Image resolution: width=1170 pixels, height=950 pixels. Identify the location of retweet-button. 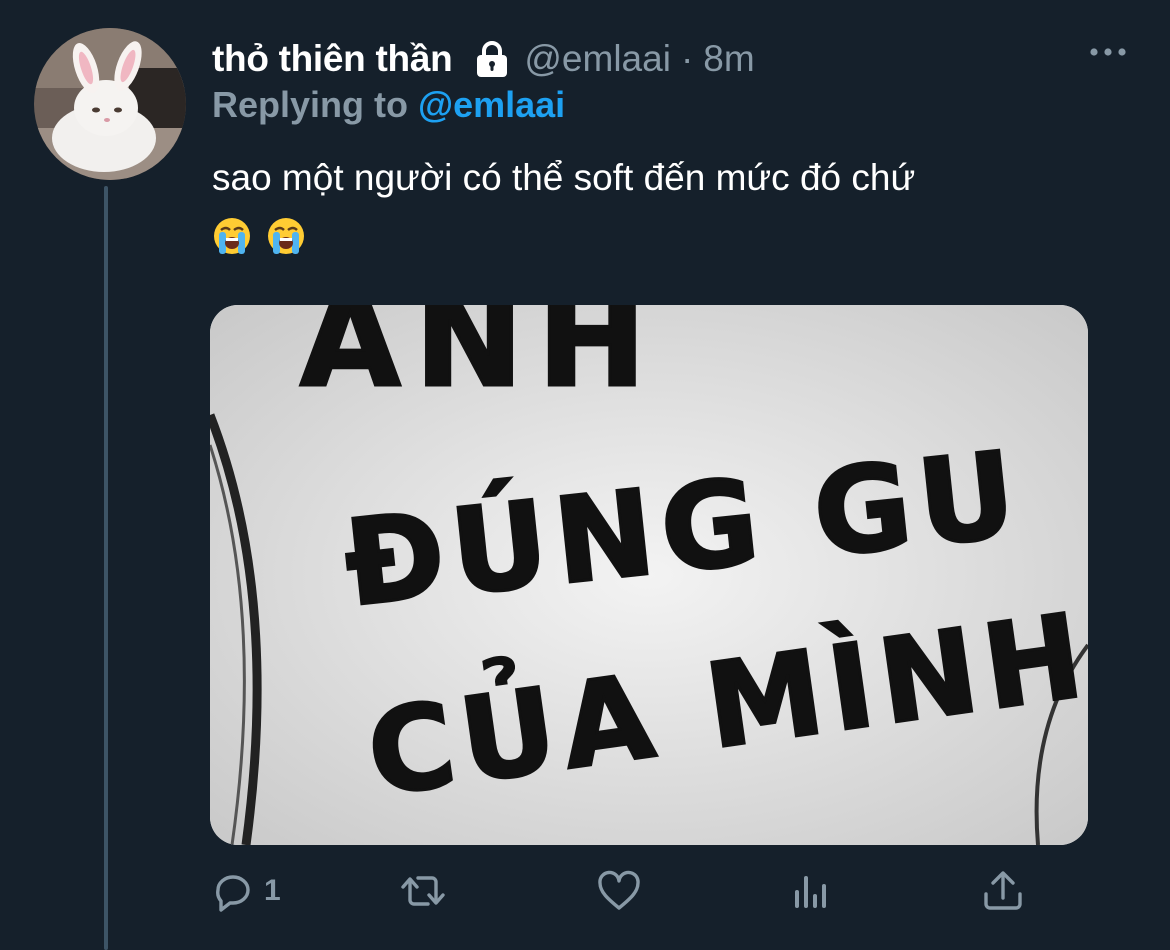
(427, 891).